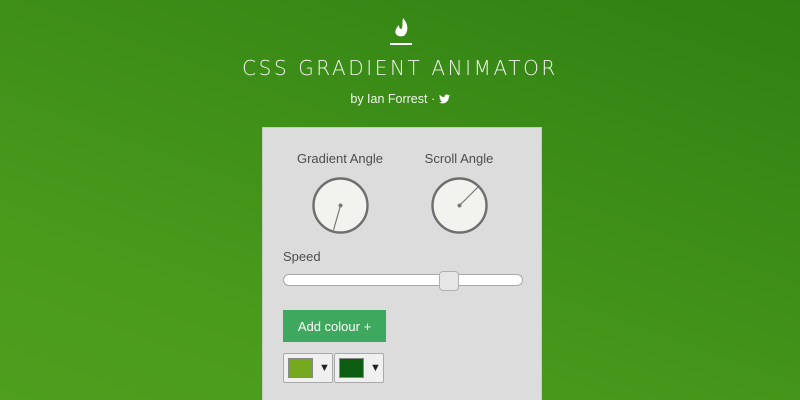 This screenshot has height=400, width=800. What do you see at coordinates (449, 281) in the screenshot?
I see `speed-slider-handle` at bounding box center [449, 281].